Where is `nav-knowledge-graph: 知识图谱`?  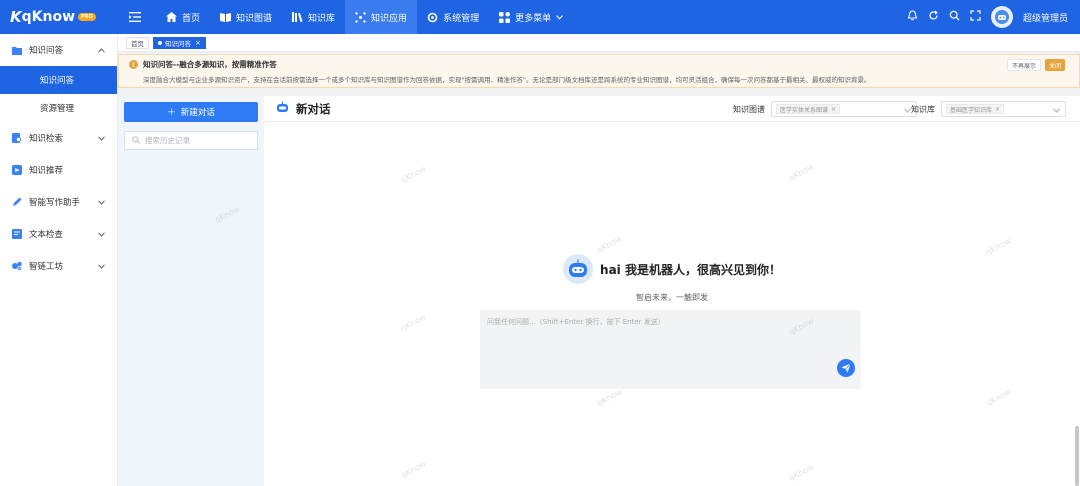
nav-knowledge-graph: 知识图谱 is located at coordinates (246, 17).